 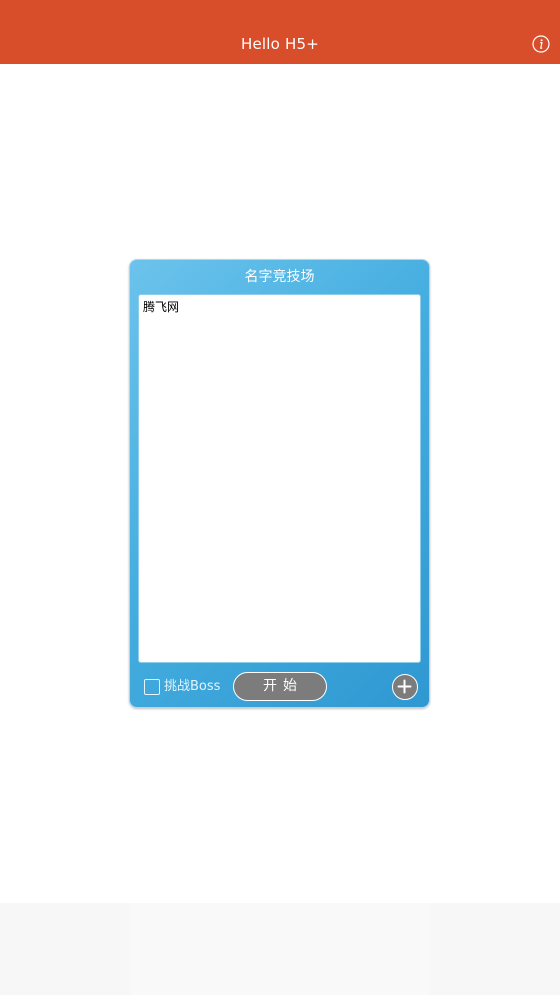 I want to click on card-title: 名字竞技场, so click(x=279, y=277).